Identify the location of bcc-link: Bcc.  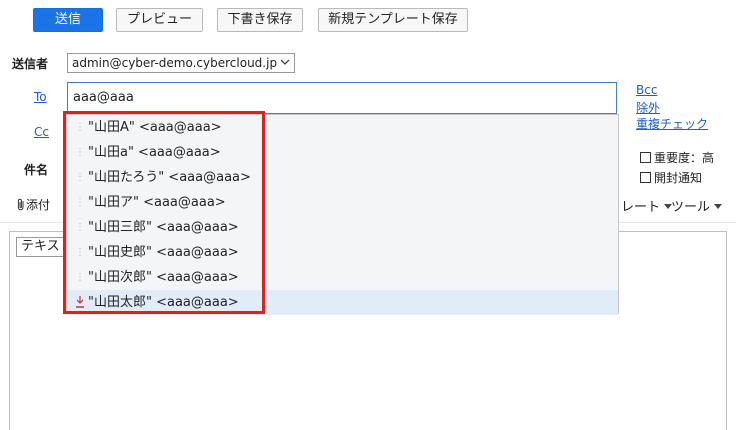
(646, 90).